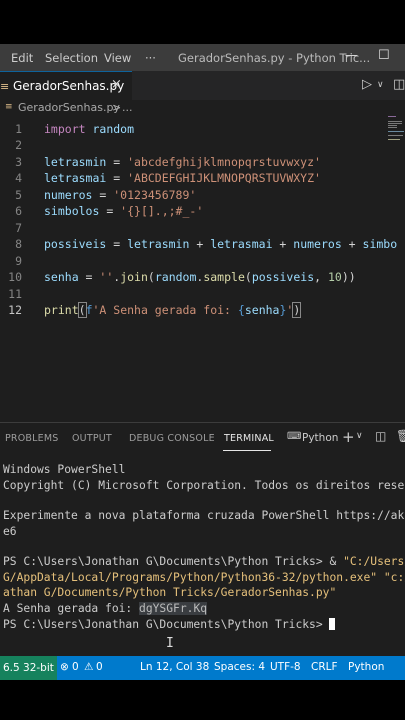  Describe the element at coordinates (64, 667) in the screenshot. I see `errors-icon: ⊗` at that location.